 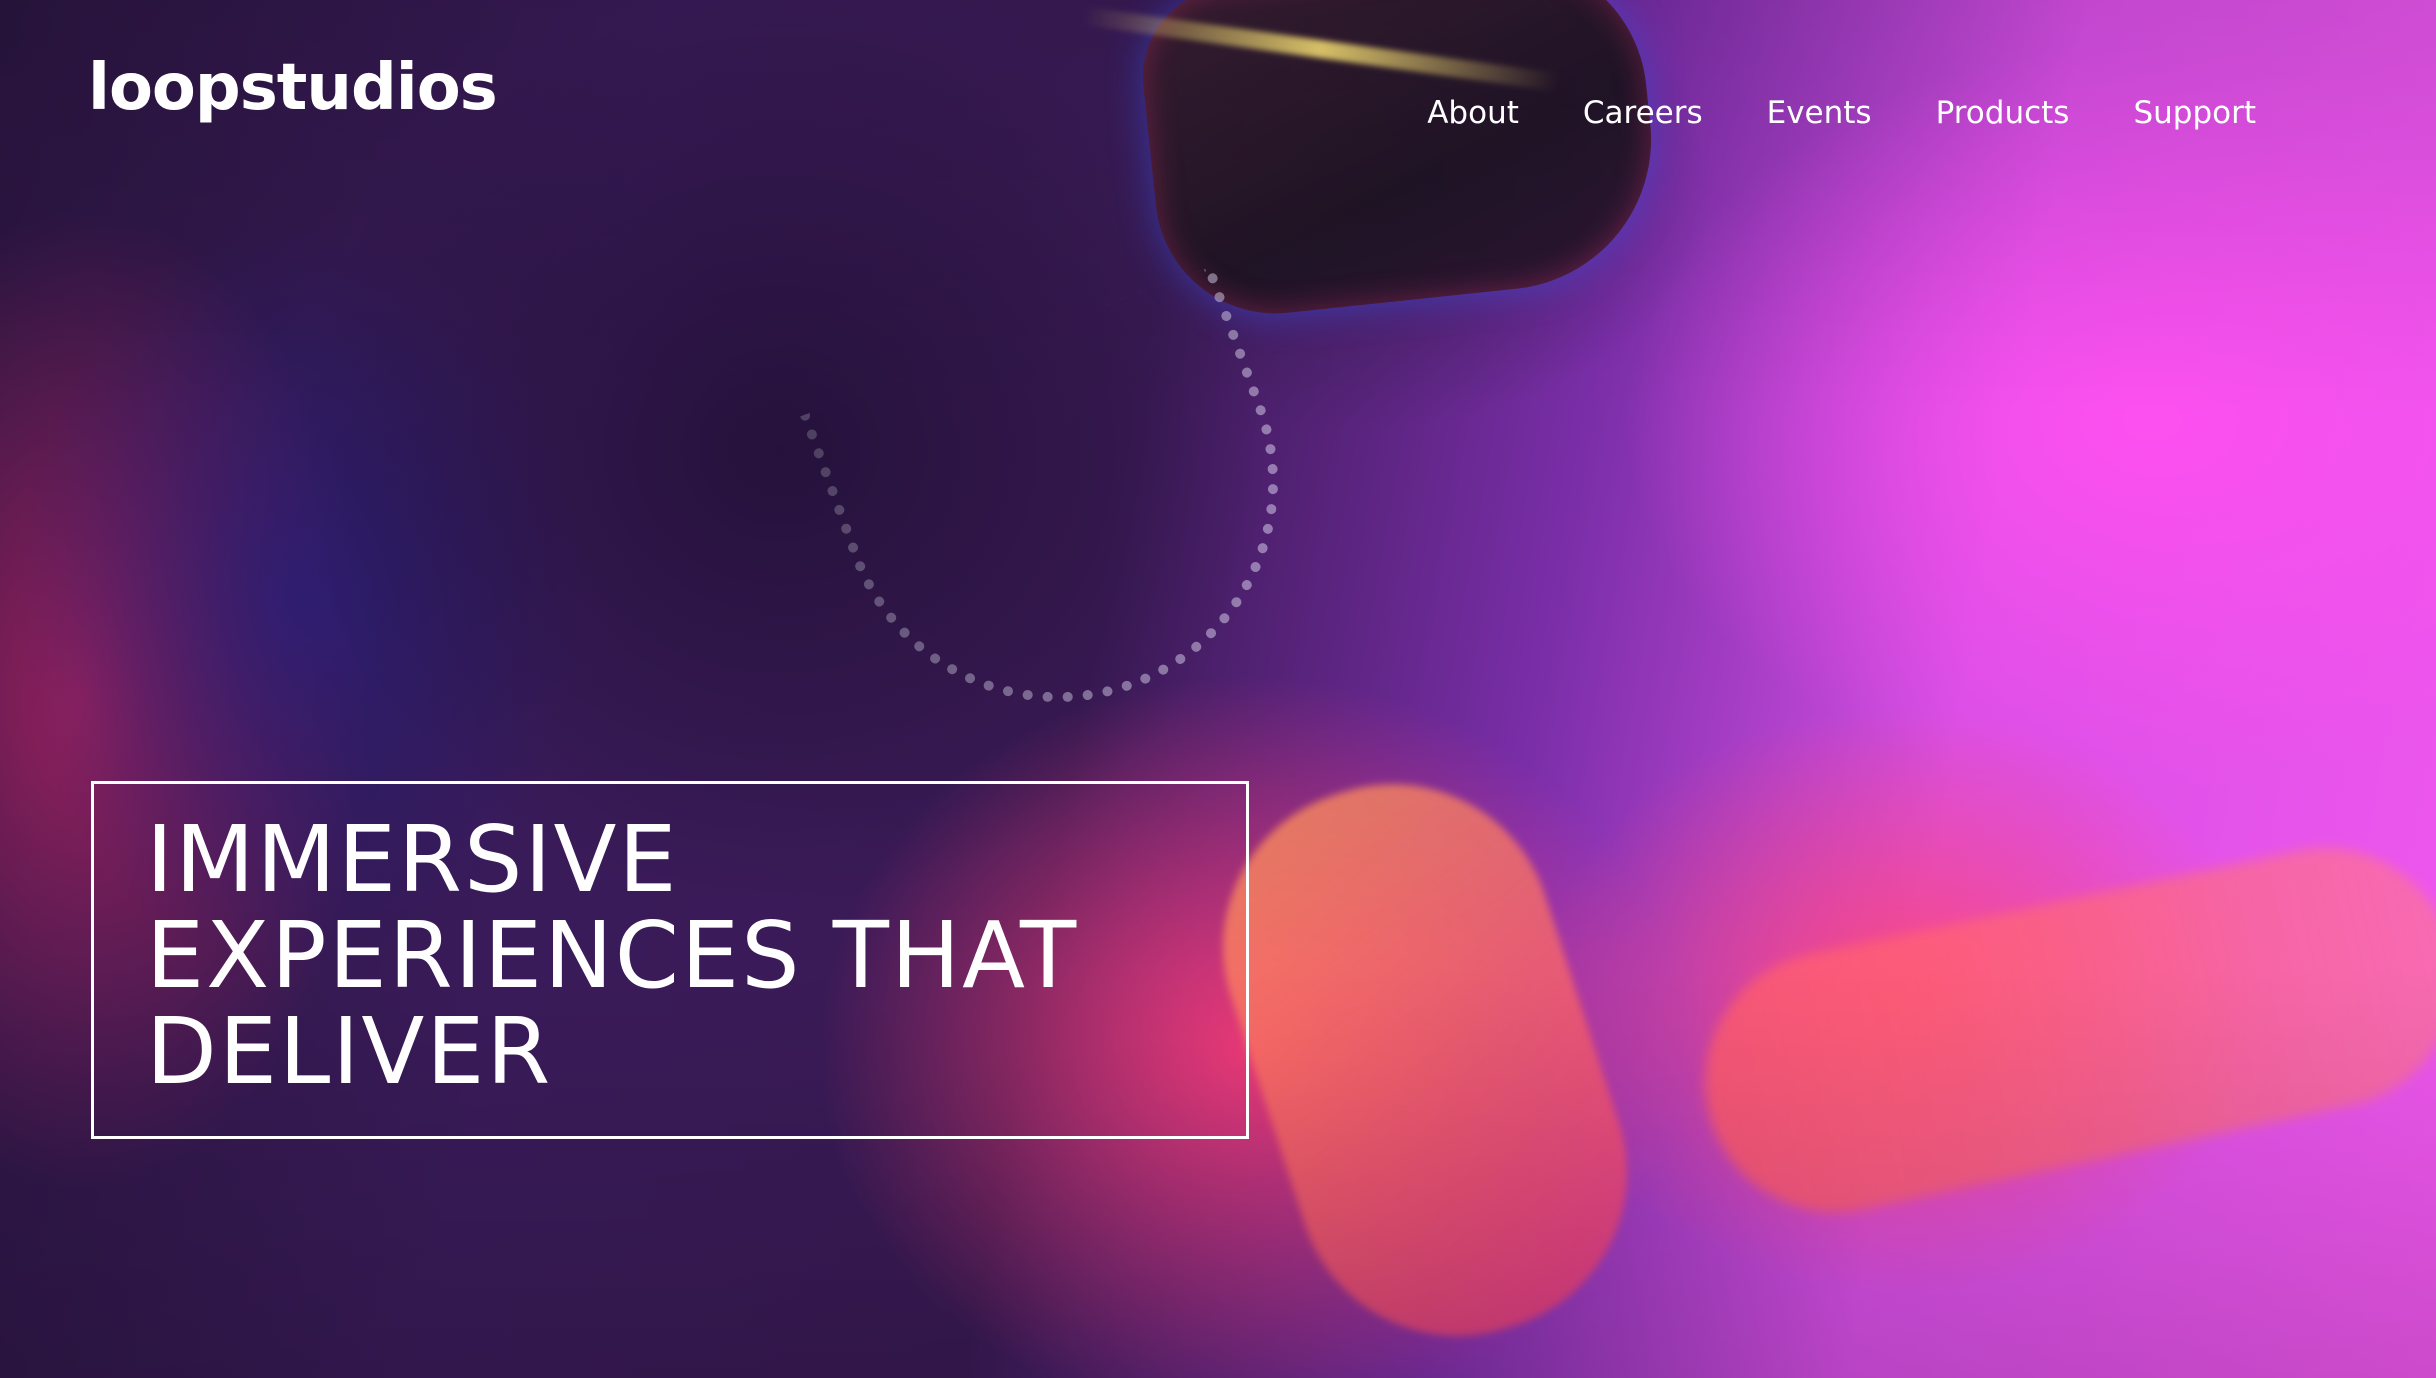 I want to click on nav-link-products: Products, so click(x=2003, y=113).